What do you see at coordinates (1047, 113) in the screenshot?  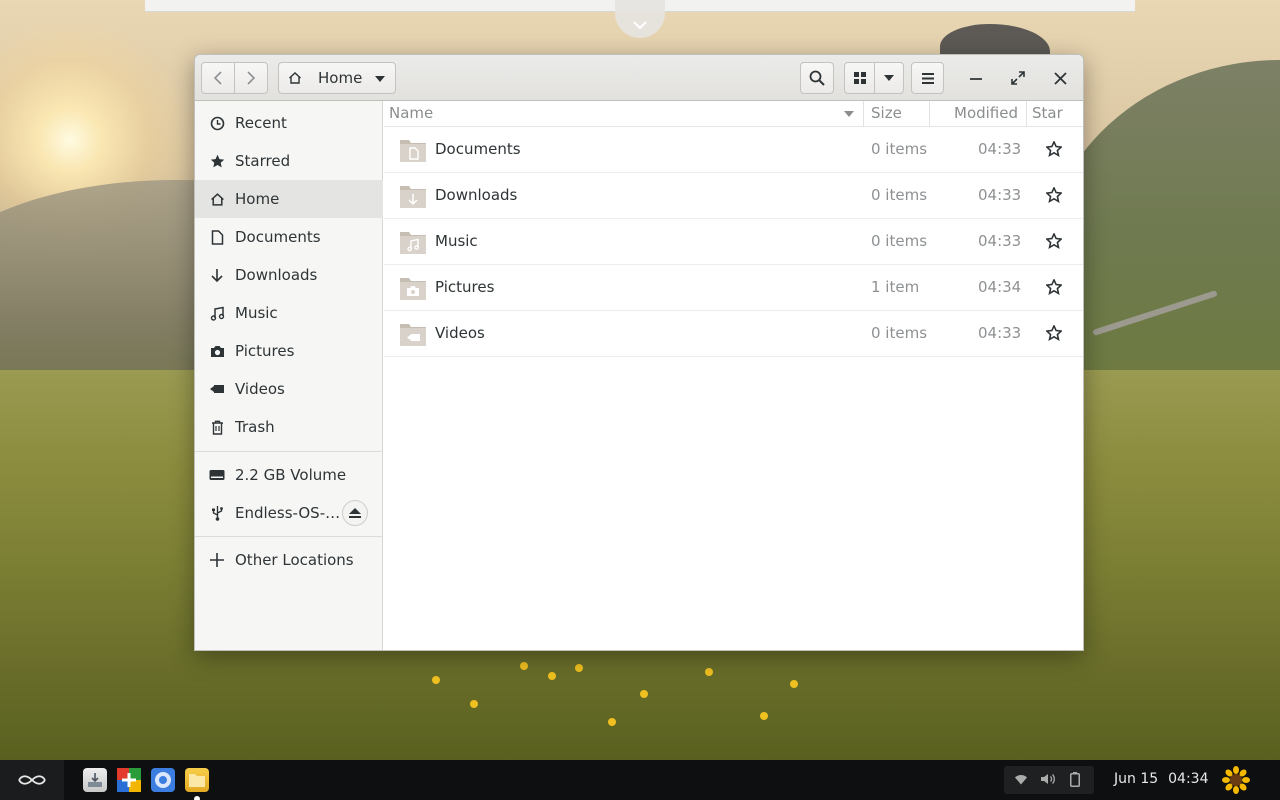 I see `column-star-header: Star` at bounding box center [1047, 113].